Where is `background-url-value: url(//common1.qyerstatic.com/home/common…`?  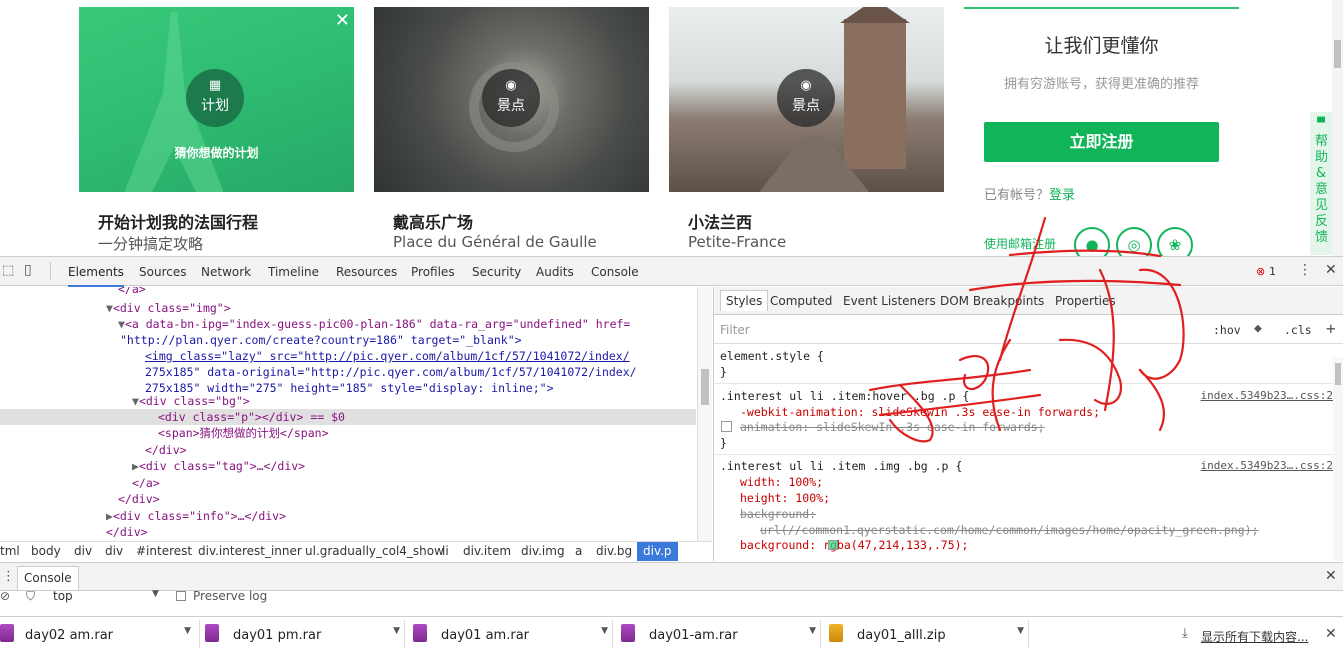 background-url-value: url(//common1.qyerstatic.com/home/common… is located at coordinates (1009, 530).